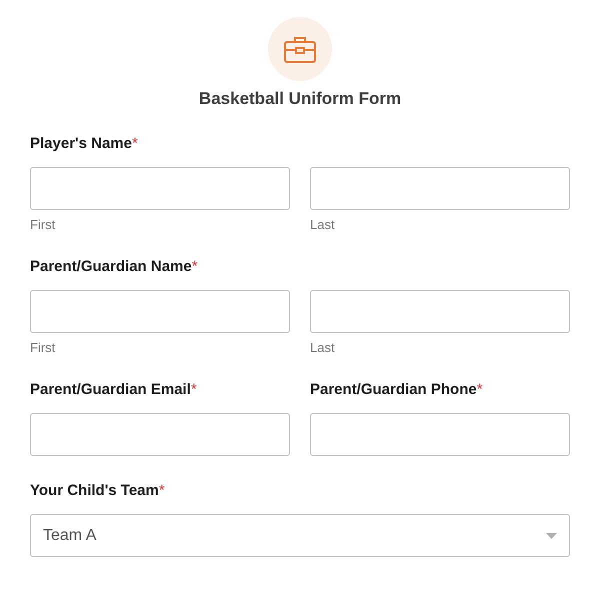  Describe the element at coordinates (300, 99) in the screenshot. I see `form-title: Basketball Uniform Form` at that location.